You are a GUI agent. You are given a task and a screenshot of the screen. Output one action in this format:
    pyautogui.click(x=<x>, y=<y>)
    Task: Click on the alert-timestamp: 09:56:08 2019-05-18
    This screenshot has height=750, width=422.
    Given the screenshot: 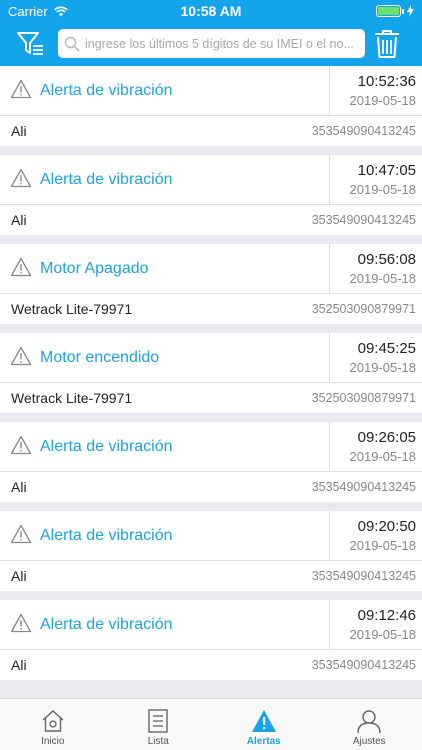 What is the action you would take?
    pyautogui.click(x=375, y=268)
    